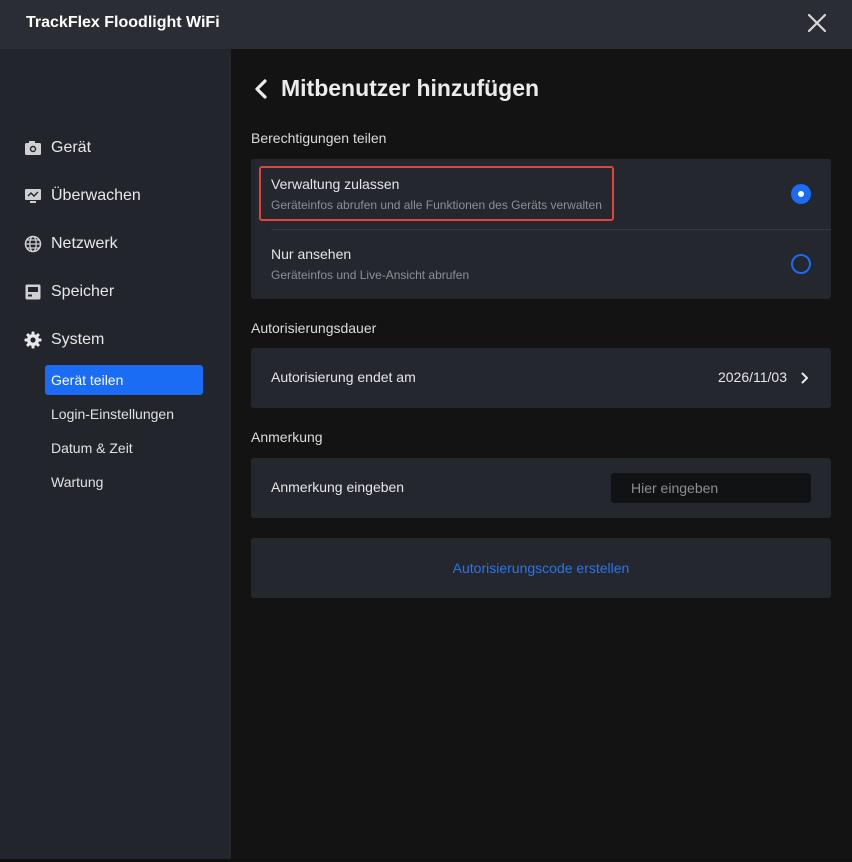 The image size is (852, 862). What do you see at coordinates (801, 264) in the screenshot?
I see `radio-unselected` at bounding box center [801, 264].